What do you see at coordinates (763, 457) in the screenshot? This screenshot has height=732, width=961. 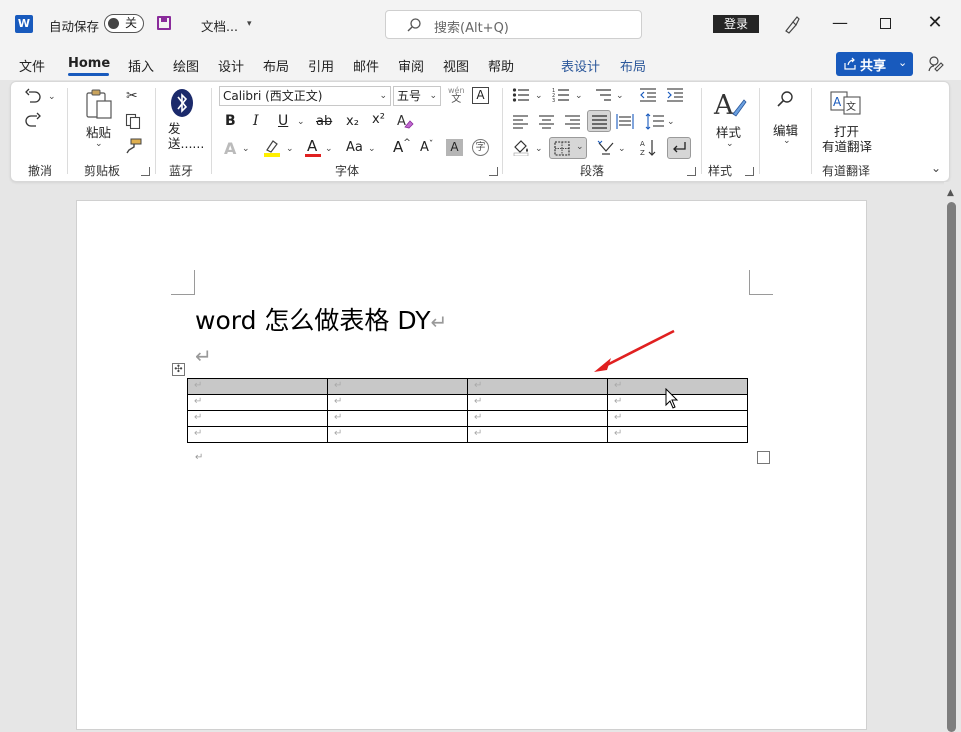 I see `table-resize-handle` at bounding box center [763, 457].